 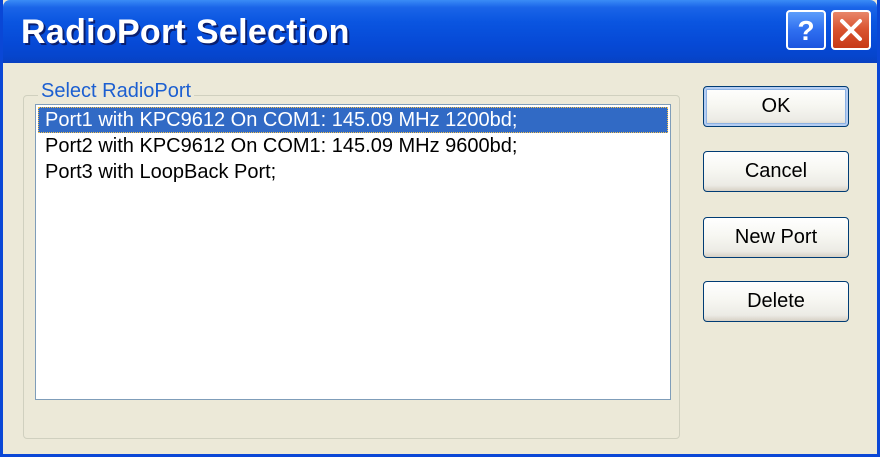 I want to click on close-x-icon, so click(x=851, y=30).